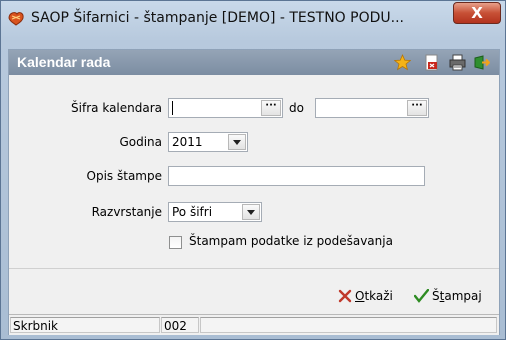  I want to click on panel-title: Kalendar rada, so click(64, 62).